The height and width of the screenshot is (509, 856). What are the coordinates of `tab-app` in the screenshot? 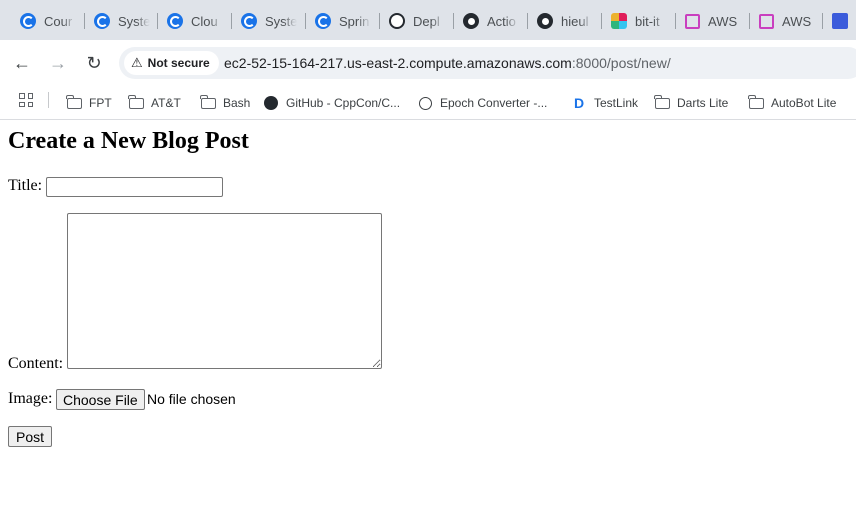 It's located at (843, 21).